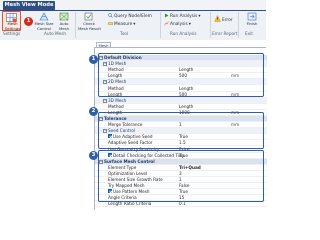  Describe the element at coordinates (167, 15) in the screenshot. I see `run-analysis-icon` at that location.